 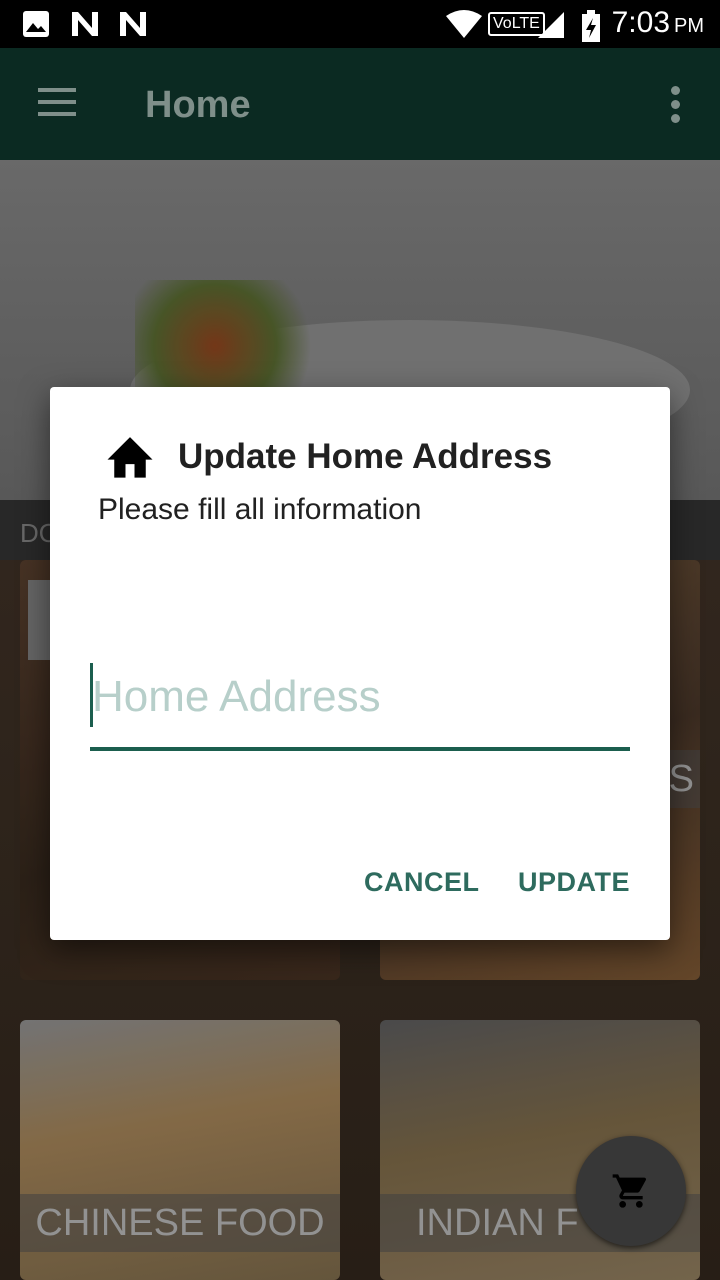 I want to click on dialog-message: Please fill all information, so click(x=260, y=509).